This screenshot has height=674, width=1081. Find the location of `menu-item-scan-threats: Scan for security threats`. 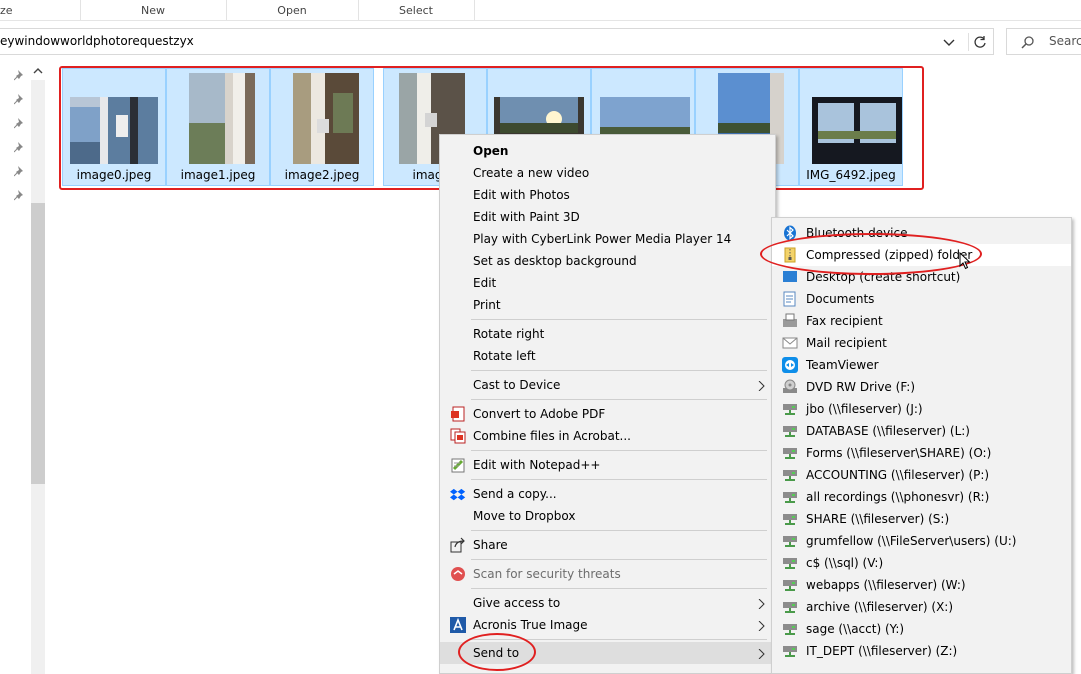

menu-item-scan-threats: Scan for security threats is located at coordinates (607, 574).